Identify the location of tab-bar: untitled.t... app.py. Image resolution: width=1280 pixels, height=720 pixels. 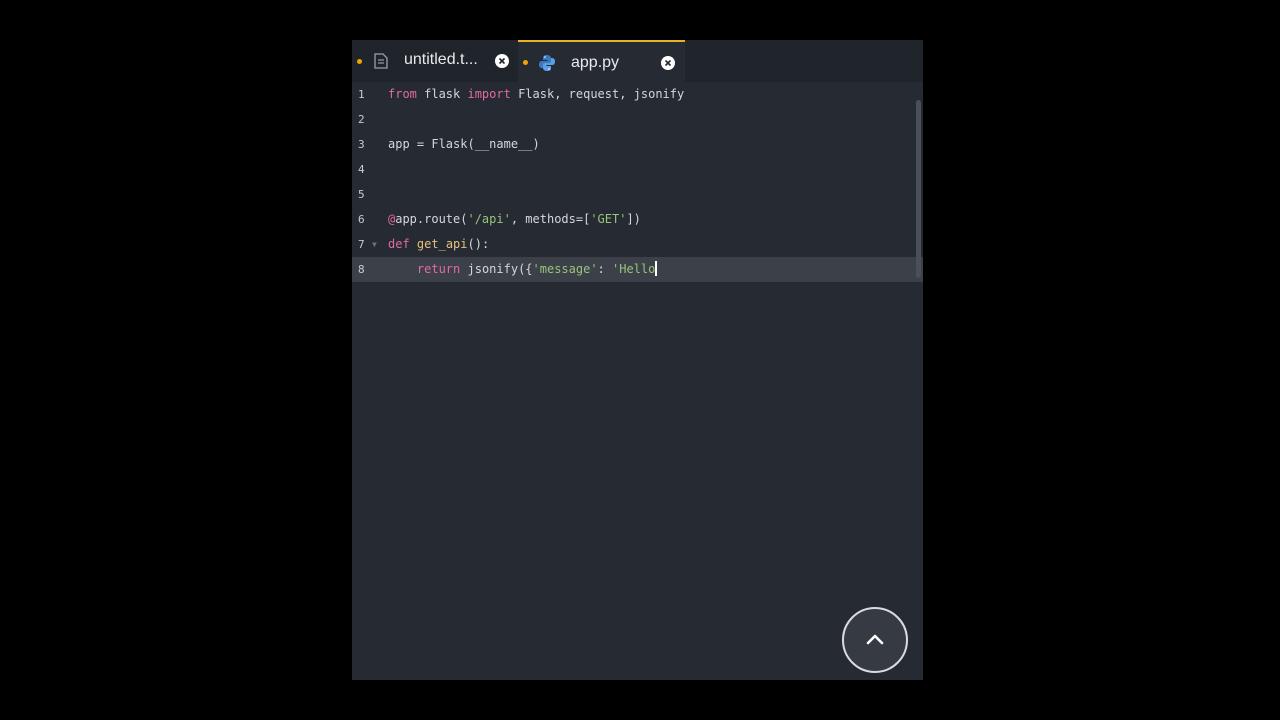
(637, 61).